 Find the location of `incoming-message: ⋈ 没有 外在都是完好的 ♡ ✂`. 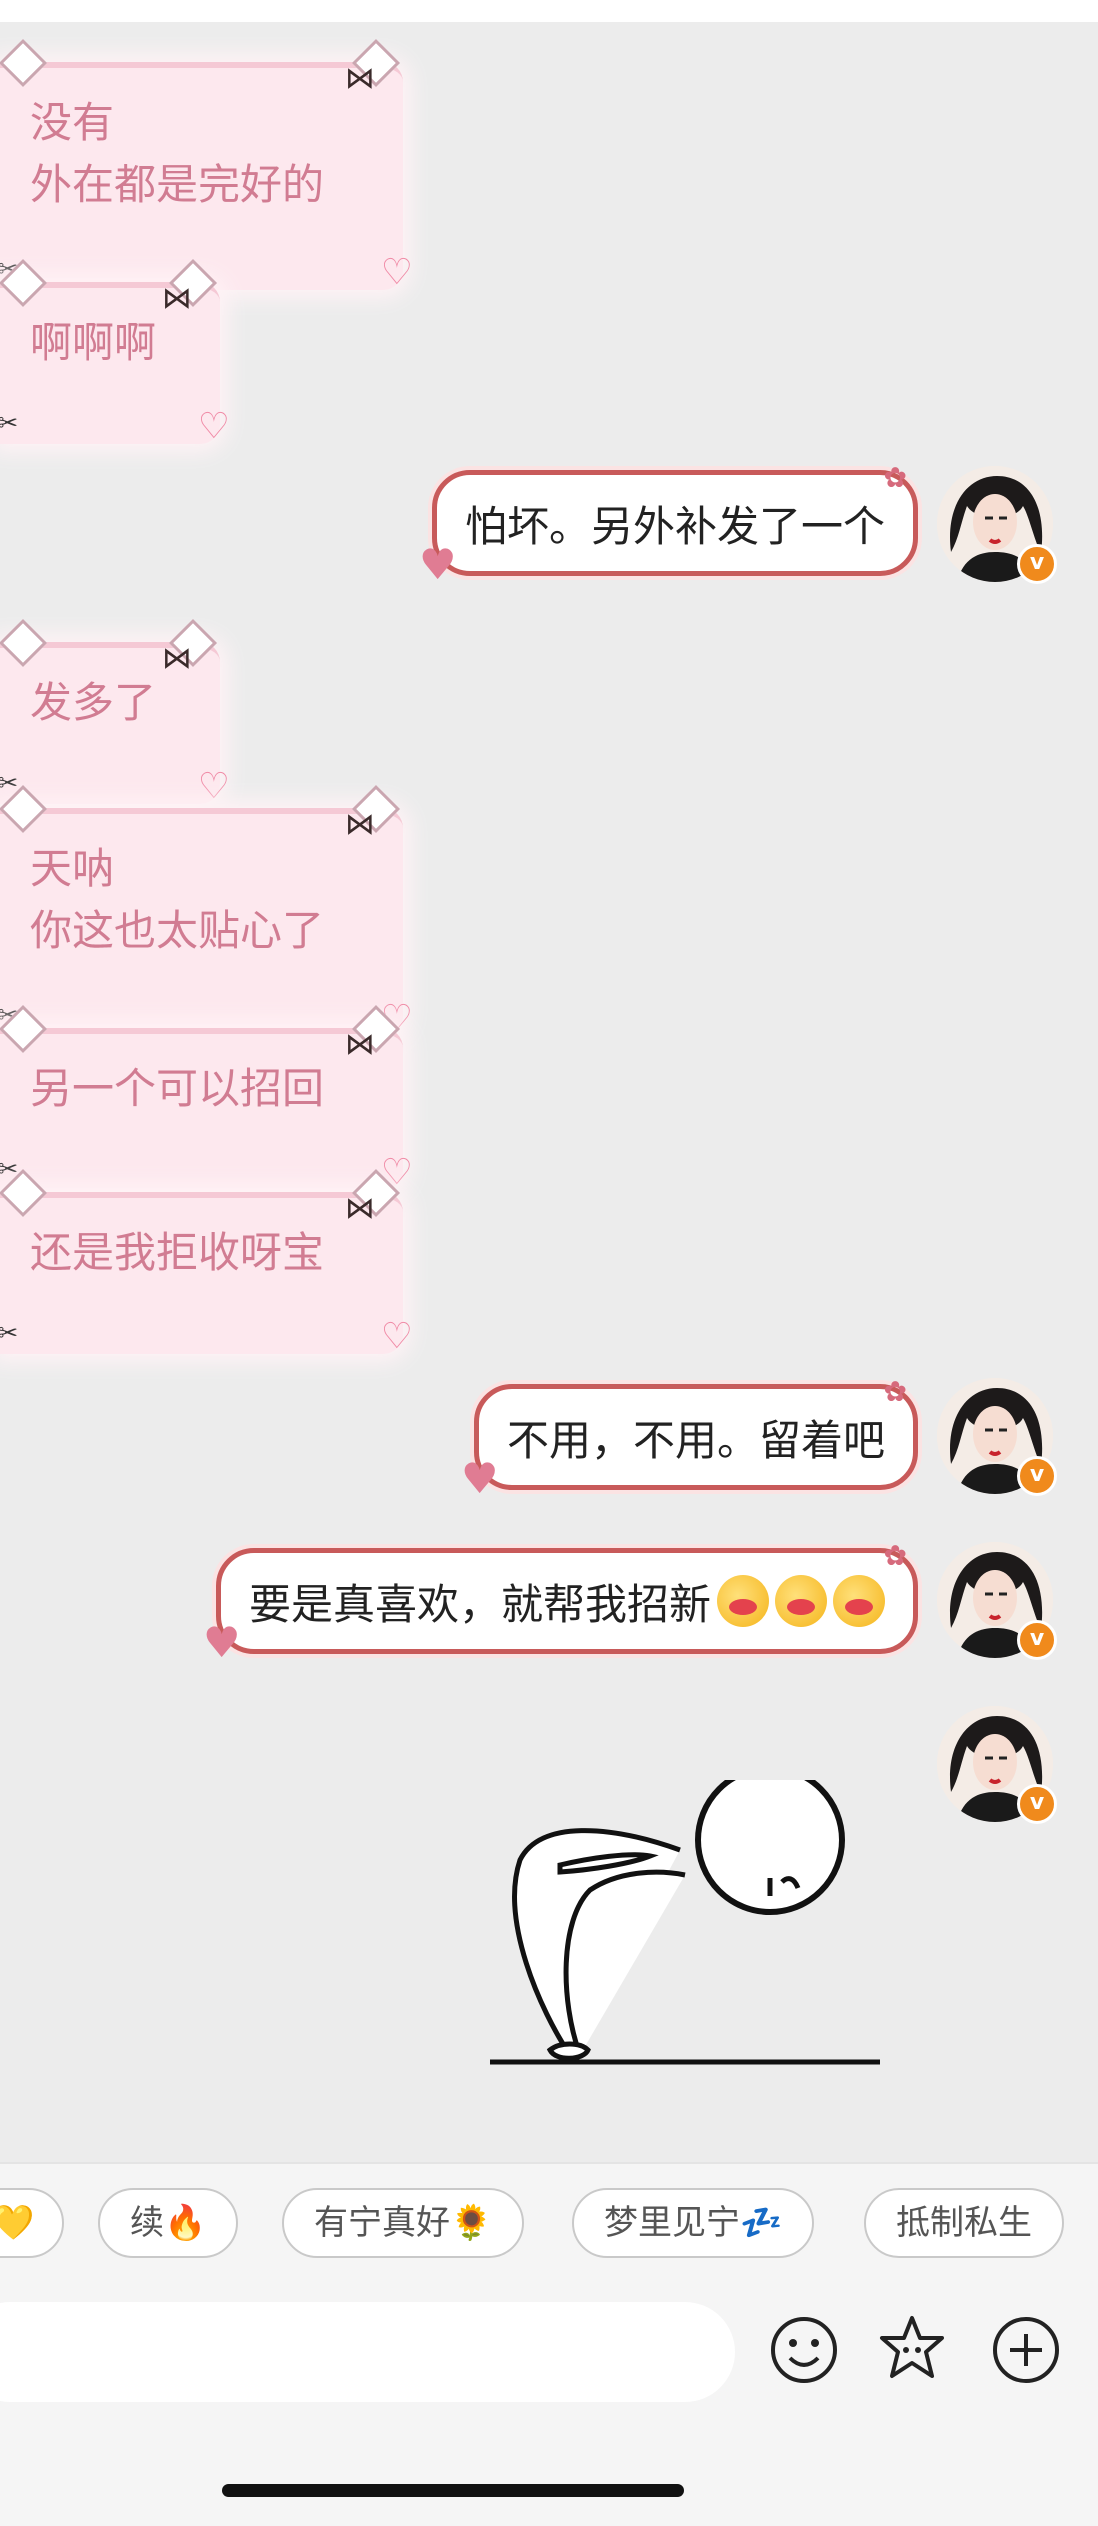

incoming-message: ⋈ 没有 外在都是完好的 ♡ ✂ is located at coordinates (206, 165).